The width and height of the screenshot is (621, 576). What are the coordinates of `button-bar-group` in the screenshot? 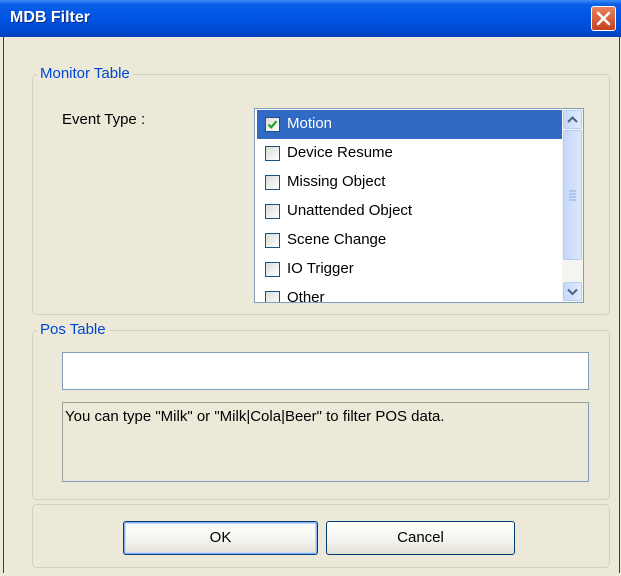 It's located at (321, 536).